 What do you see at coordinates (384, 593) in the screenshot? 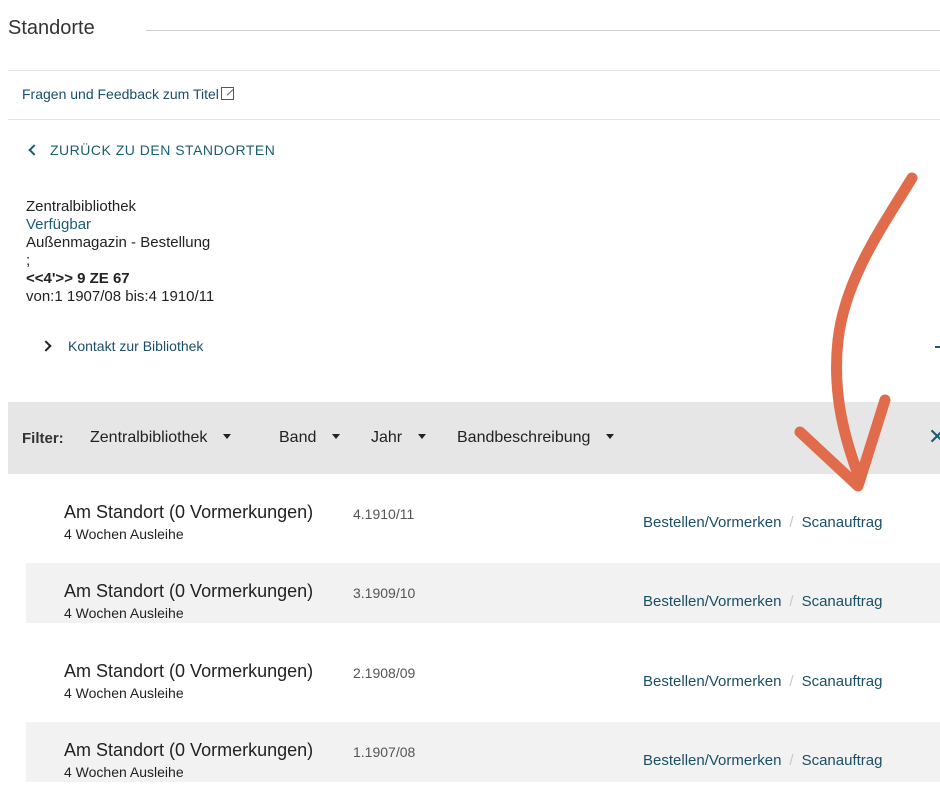
I see `holding-volume: 3.1909/10` at bounding box center [384, 593].